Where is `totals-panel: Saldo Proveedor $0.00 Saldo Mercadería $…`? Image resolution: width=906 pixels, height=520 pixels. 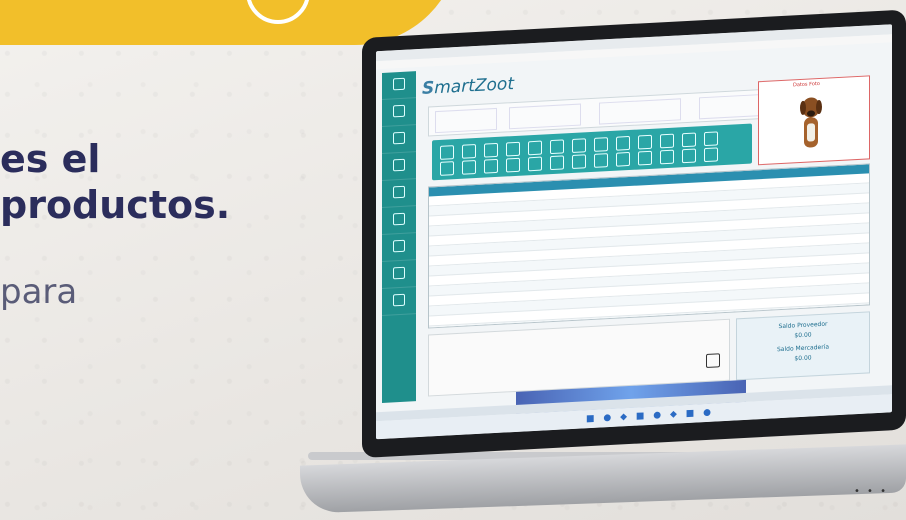 totals-panel: Saldo Proveedor $0.00 Saldo Mercadería $… is located at coordinates (803, 346).